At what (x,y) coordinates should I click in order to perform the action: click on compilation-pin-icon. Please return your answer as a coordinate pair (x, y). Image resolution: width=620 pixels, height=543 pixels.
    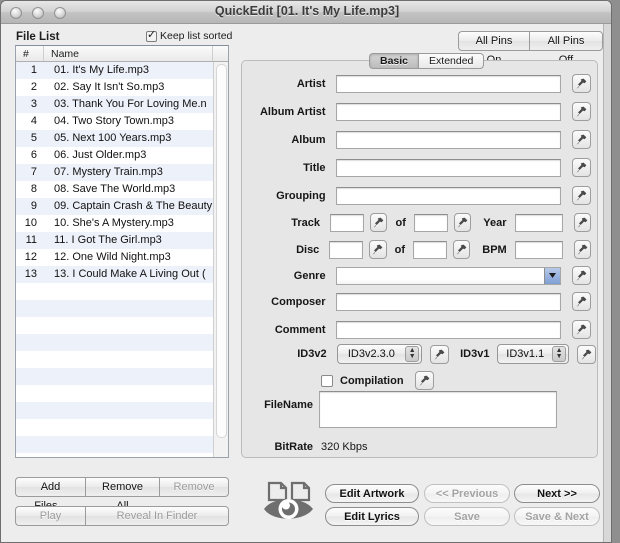
    Looking at the image, I should click on (424, 380).